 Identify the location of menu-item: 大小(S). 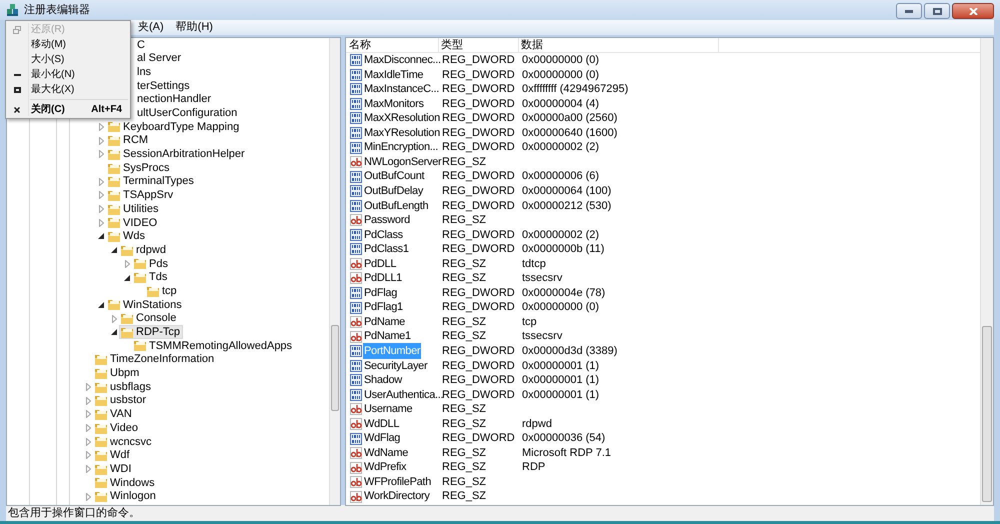
(68, 59).